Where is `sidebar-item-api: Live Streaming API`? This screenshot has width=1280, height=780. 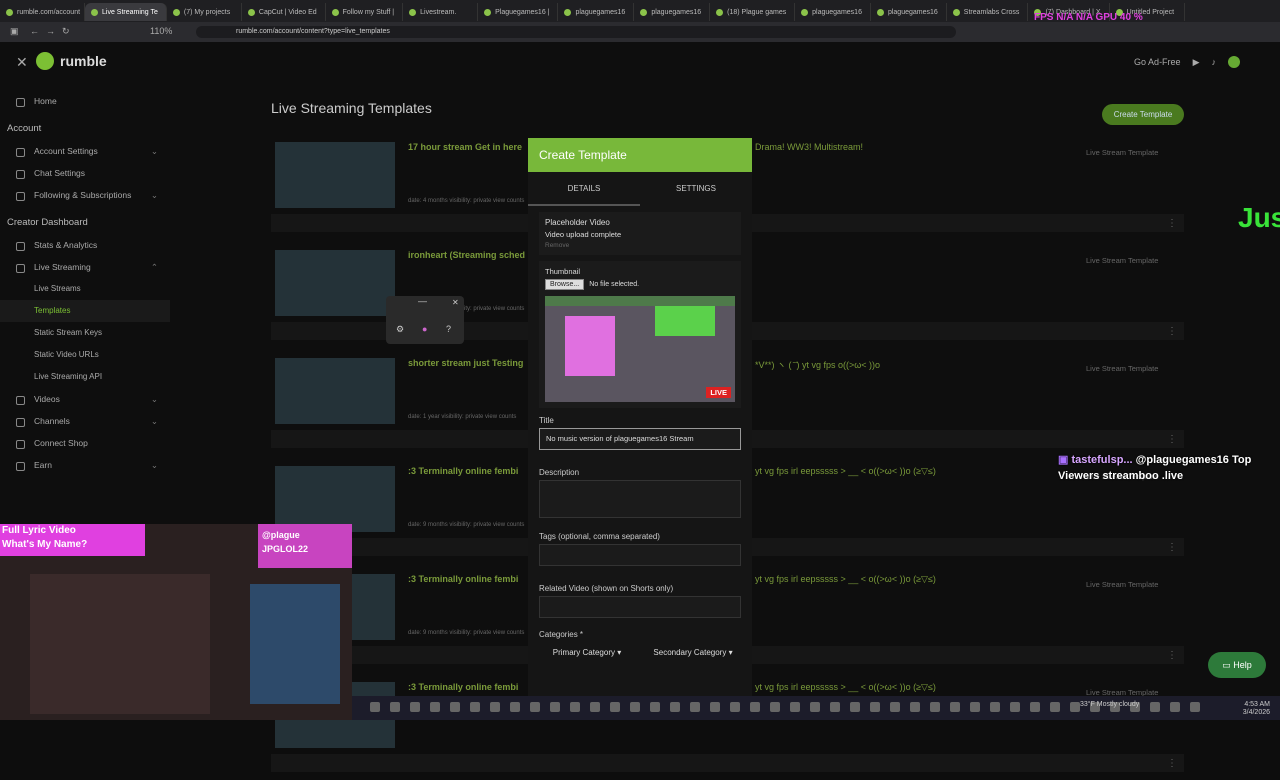
sidebar-item-api: Live Streaming API is located at coordinates (85, 377).